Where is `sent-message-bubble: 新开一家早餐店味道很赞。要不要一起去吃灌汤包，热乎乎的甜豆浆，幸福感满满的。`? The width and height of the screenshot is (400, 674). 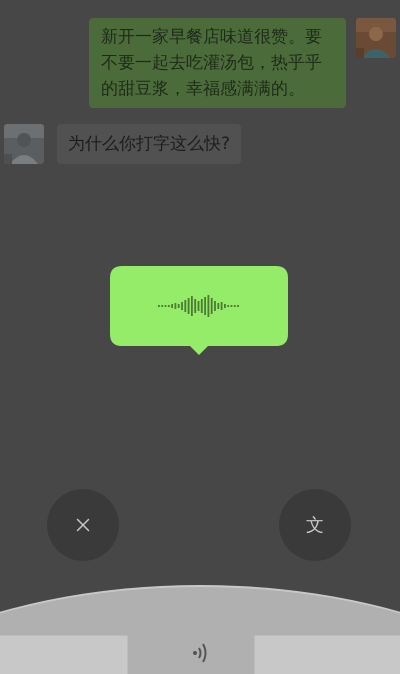 sent-message-bubble: 新开一家早餐店味道很赞。要不要一起去吃灌汤包，热乎乎的甜豆浆，幸福感满满的。 is located at coordinates (217, 63).